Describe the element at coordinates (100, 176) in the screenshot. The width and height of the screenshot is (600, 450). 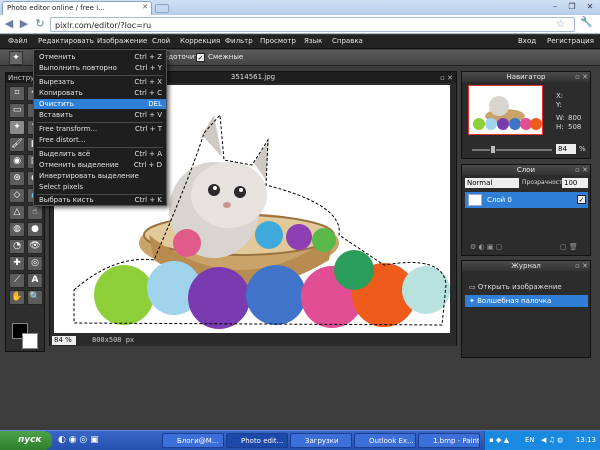
I see `menu-item-invert-selection: Инвертировать выделение` at that location.